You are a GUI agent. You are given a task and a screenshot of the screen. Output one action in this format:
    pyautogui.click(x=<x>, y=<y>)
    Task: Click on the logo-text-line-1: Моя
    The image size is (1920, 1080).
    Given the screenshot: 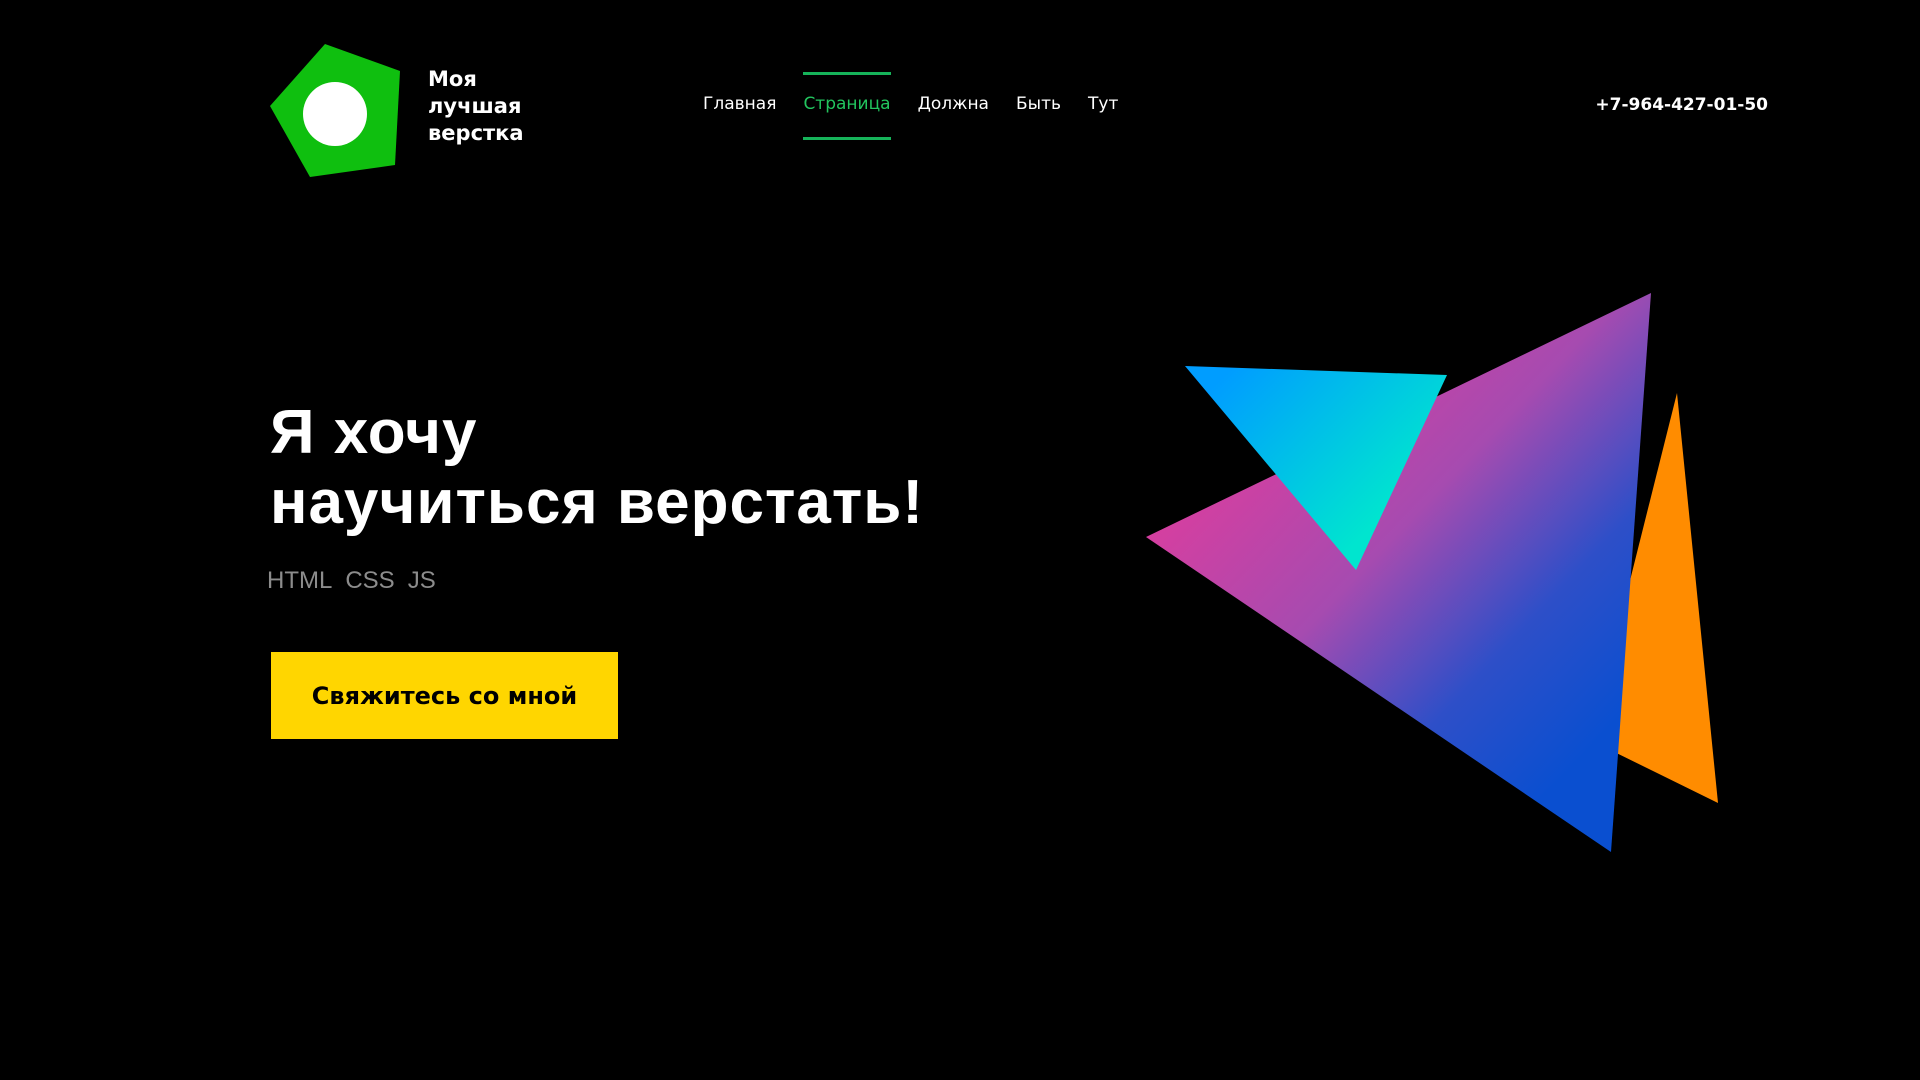 What is the action you would take?
    pyautogui.click(x=452, y=79)
    